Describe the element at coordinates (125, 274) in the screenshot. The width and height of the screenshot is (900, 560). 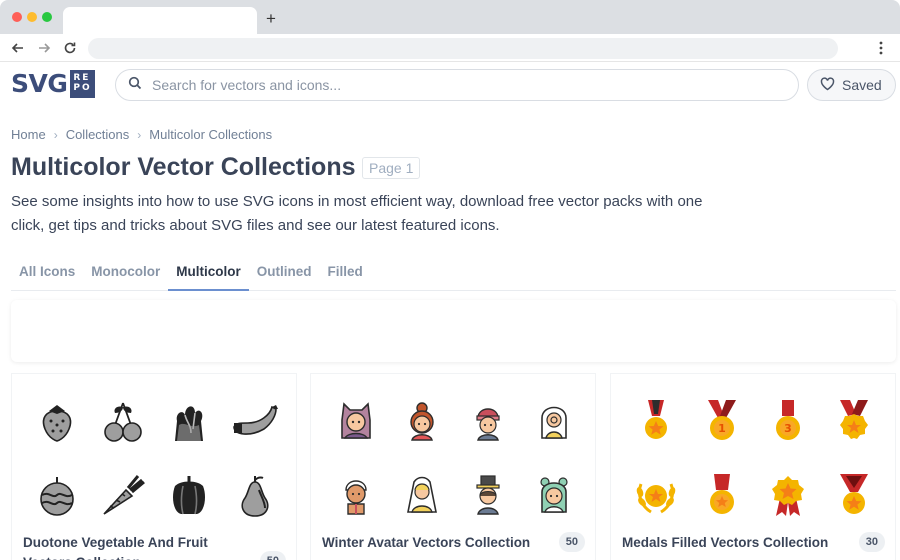
I see `tab-monocolor: Monocolor` at that location.